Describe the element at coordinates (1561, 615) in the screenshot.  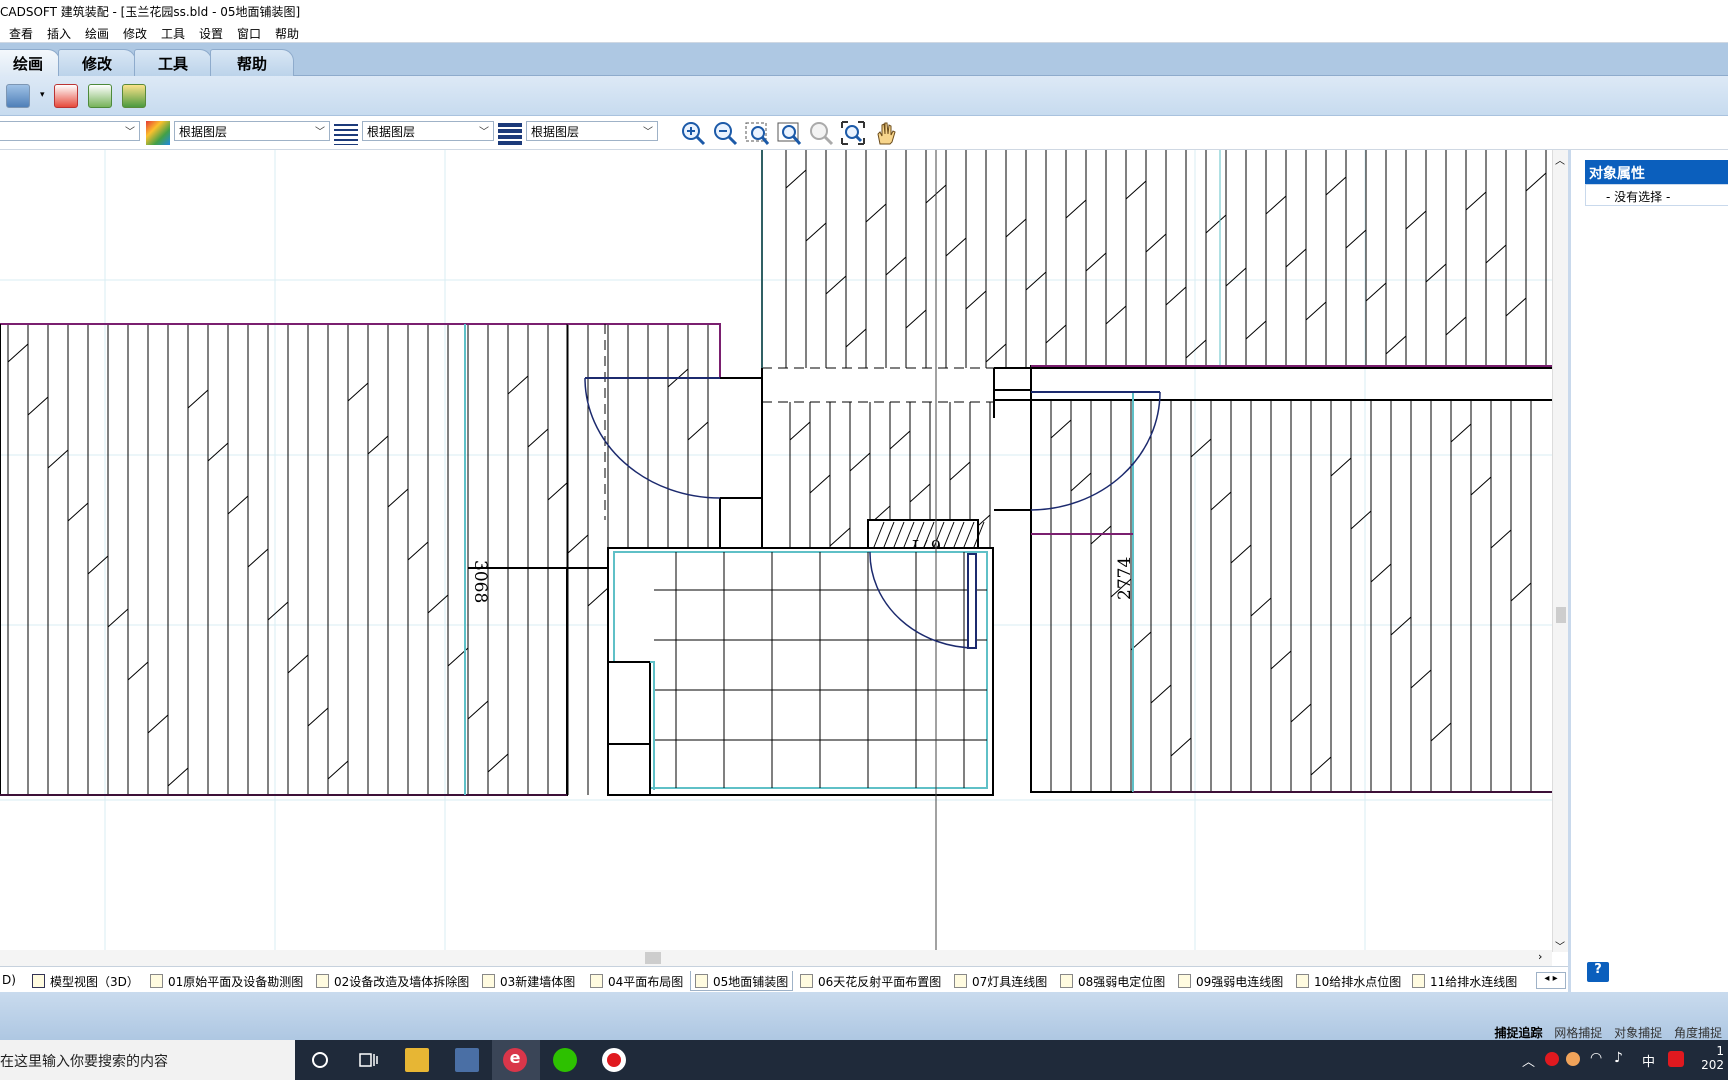
I see `vertical-scroll-thumb` at that location.